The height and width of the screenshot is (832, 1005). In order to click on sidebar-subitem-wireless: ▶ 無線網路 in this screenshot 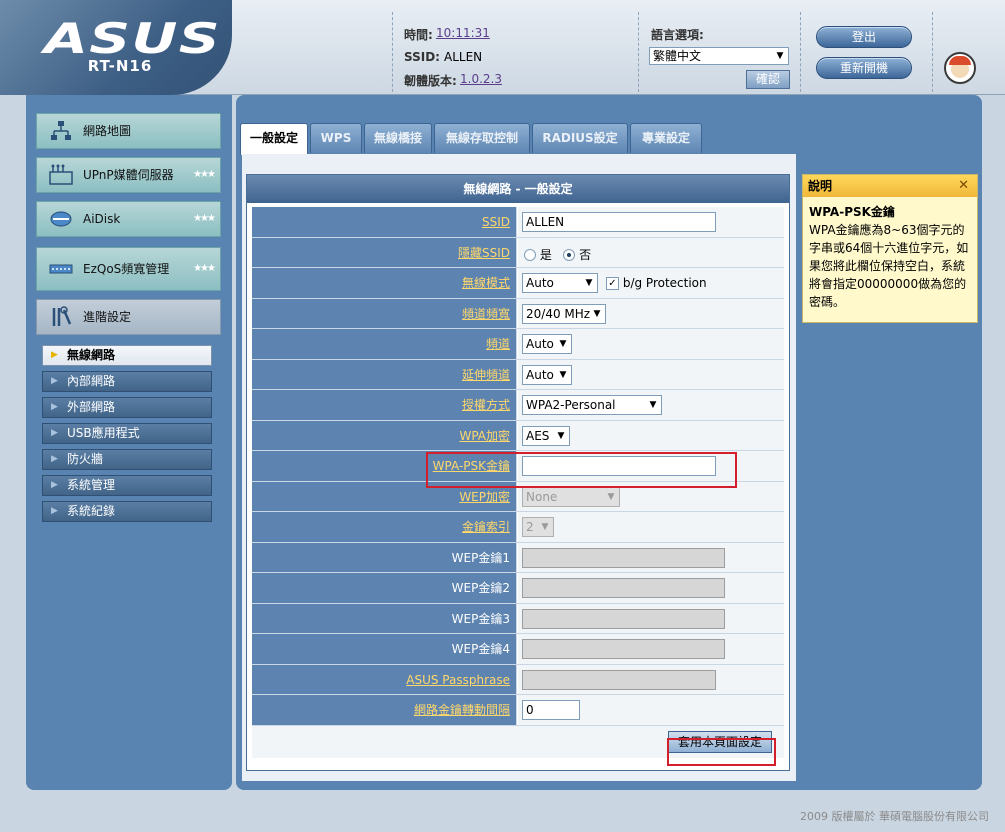, I will do `click(127, 355)`.